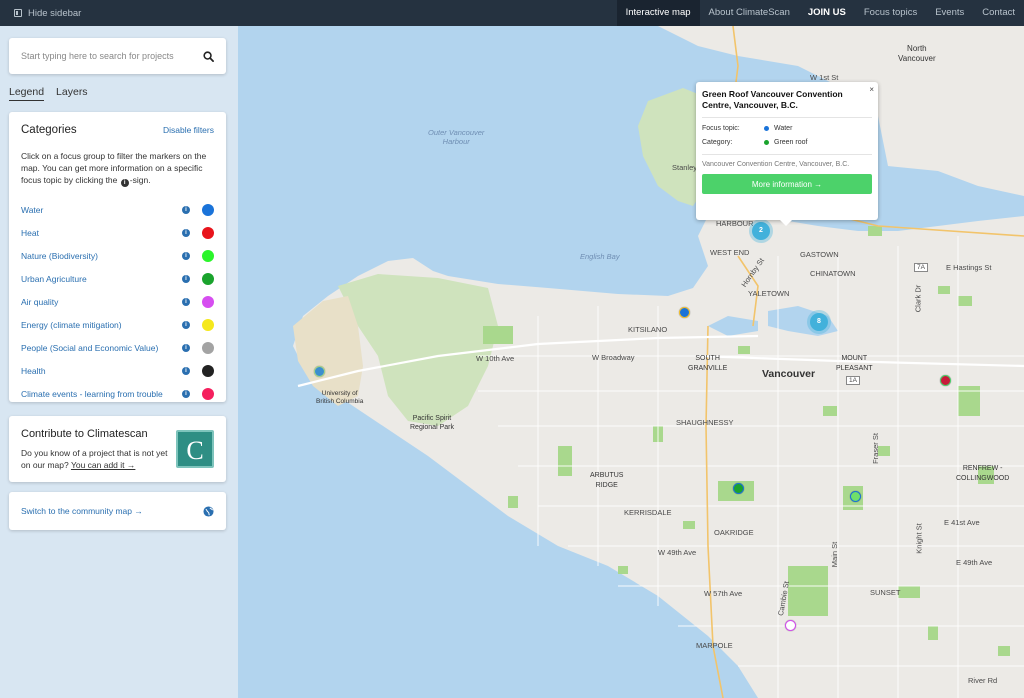  Describe the element at coordinates (835, 554) in the screenshot. I see `map-label-main: Main St` at that location.